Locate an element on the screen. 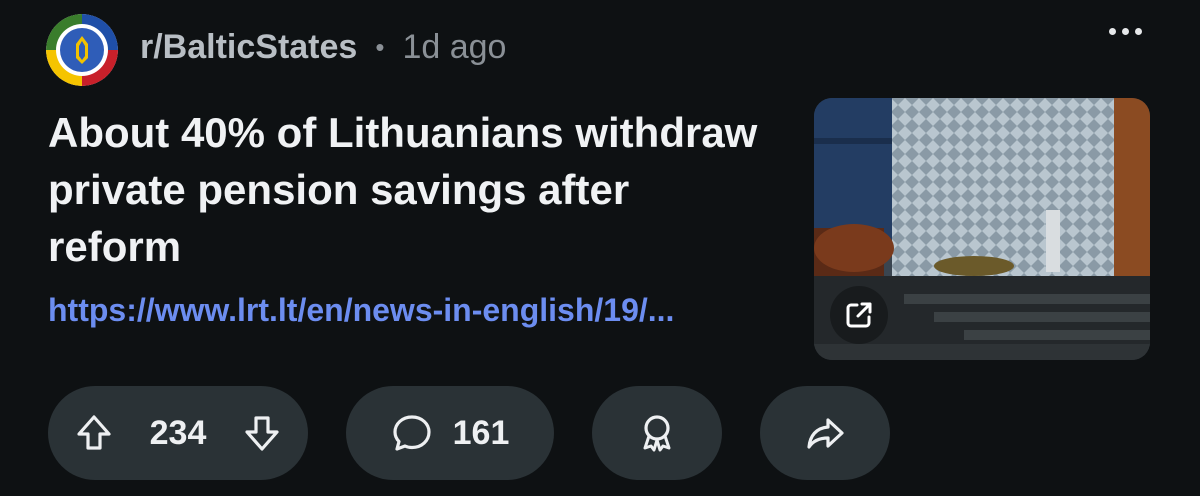 The width and height of the screenshot is (1200, 496). post-time: 1d ago is located at coordinates (454, 47).